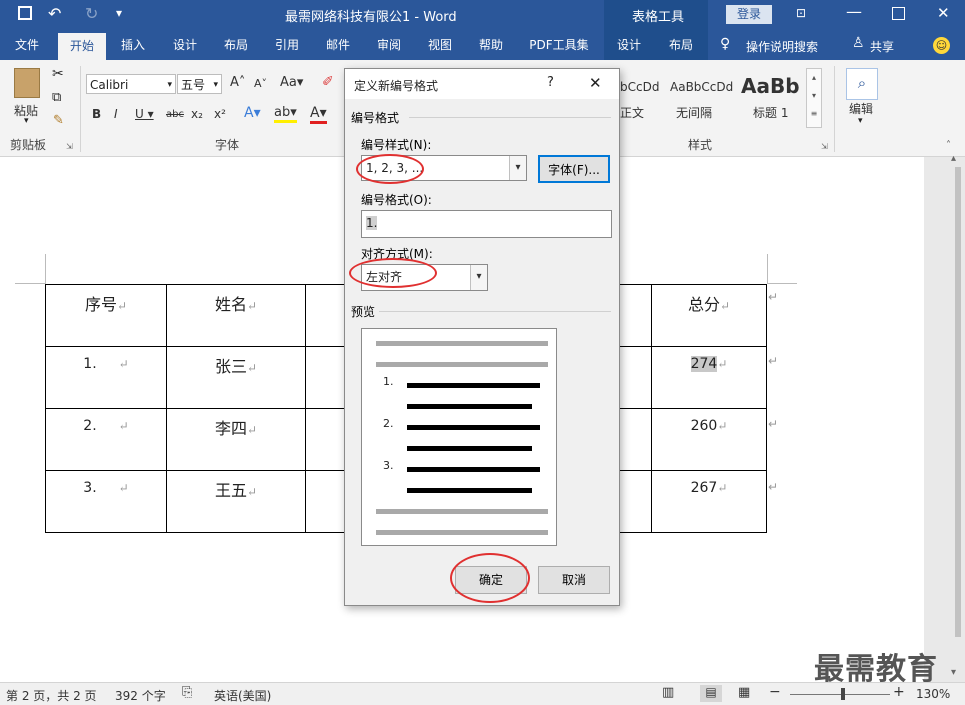 Image resolution: width=965 pixels, height=705 pixels. Describe the element at coordinates (775, 692) in the screenshot. I see `zoom-out-icon: −` at that location.